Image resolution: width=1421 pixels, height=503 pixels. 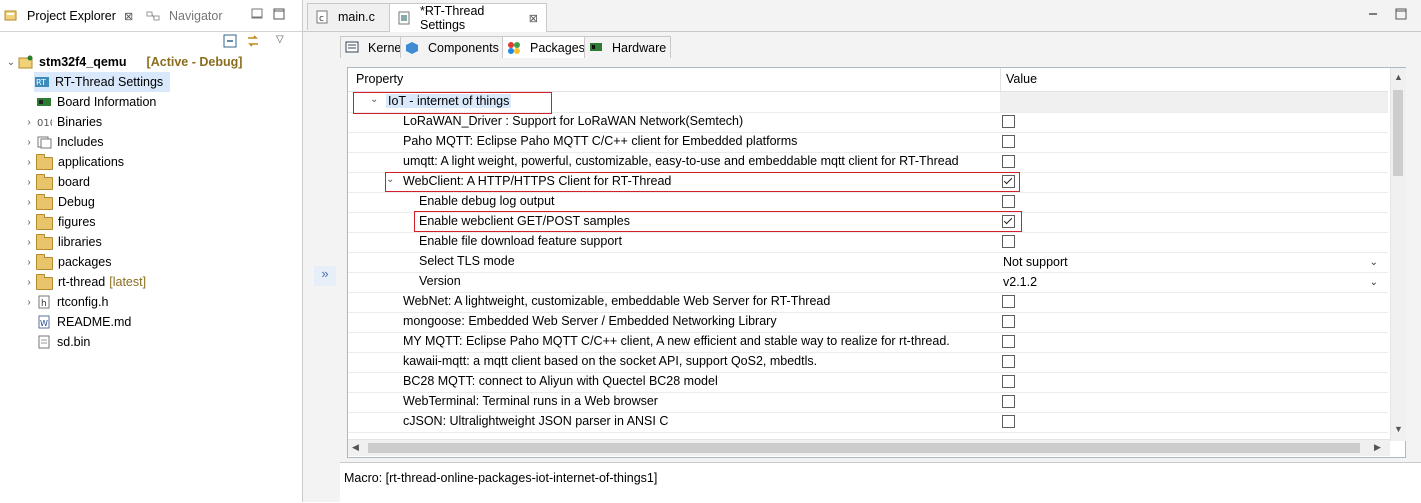 I want to click on scroll-up-icon: ▲, so click(x=1398, y=77).